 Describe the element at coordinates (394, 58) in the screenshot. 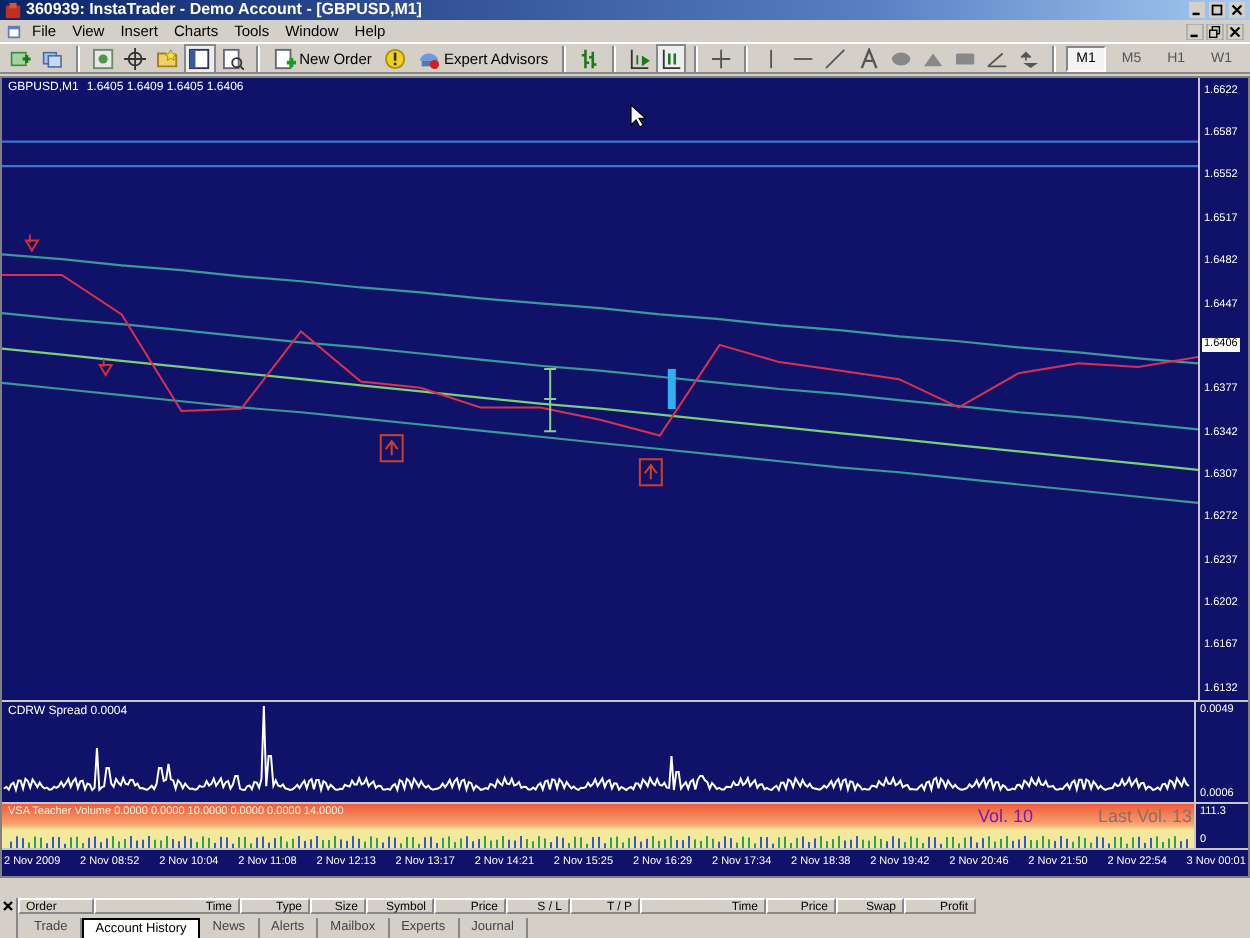

I see `warning-icon` at that location.